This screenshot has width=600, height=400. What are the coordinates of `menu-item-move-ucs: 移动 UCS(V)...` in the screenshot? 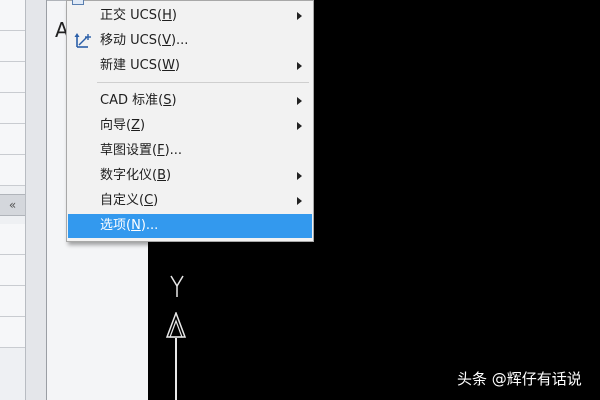 It's located at (190, 41).